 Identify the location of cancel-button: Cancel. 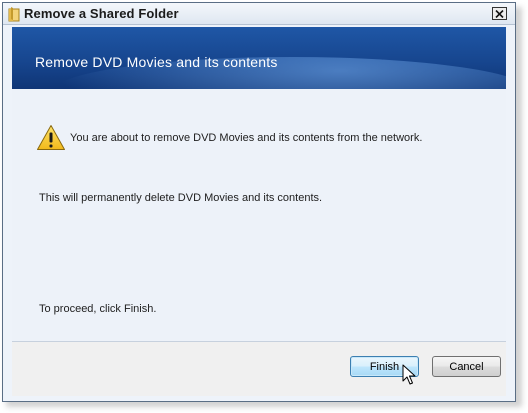
(466, 366).